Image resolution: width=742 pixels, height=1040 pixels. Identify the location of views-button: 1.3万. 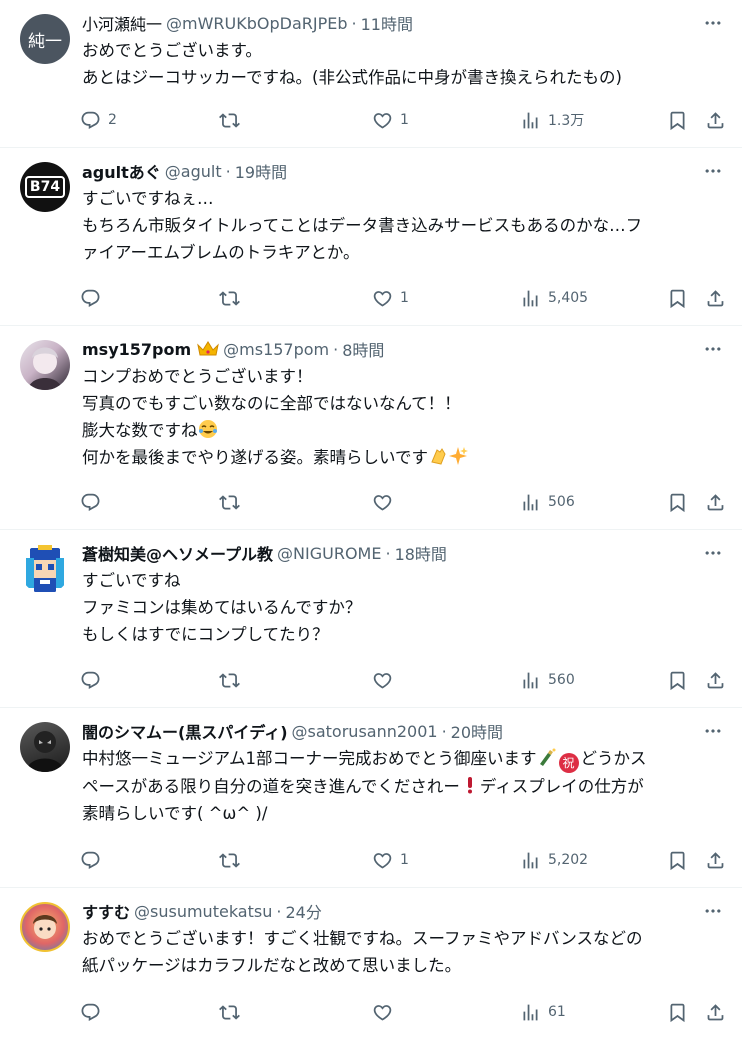
(552, 120).